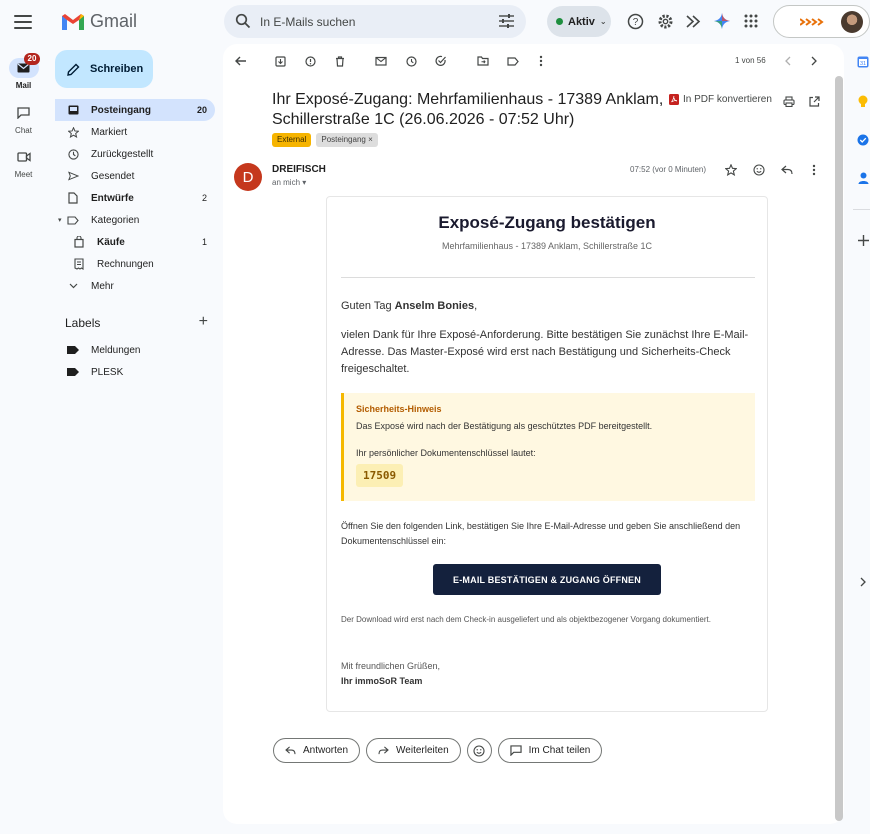 Image resolution: width=870 pixels, height=834 pixels. What do you see at coordinates (135, 132) in the screenshot?
I see `sidebar-item-starred: Markiert` at bounding box center [135, 132].